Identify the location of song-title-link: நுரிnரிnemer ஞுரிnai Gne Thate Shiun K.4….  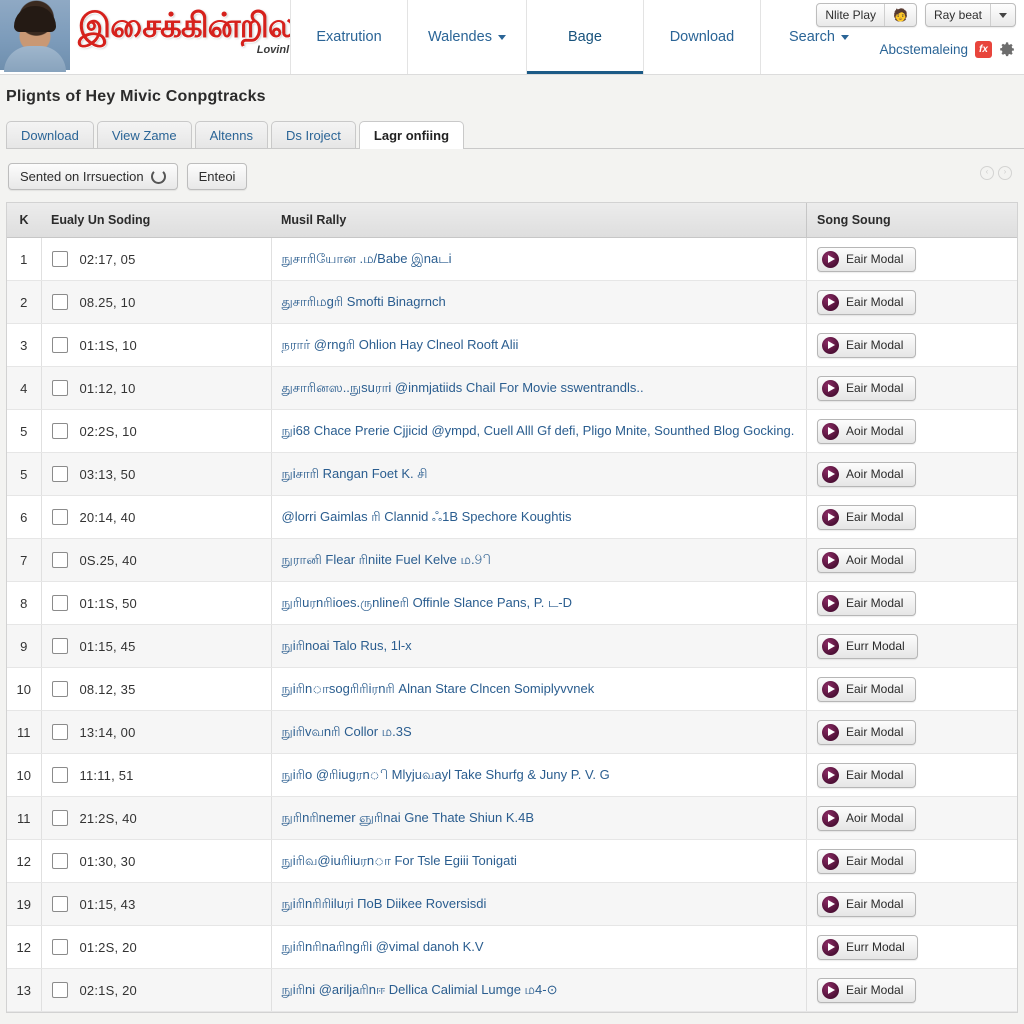
(408, 817).